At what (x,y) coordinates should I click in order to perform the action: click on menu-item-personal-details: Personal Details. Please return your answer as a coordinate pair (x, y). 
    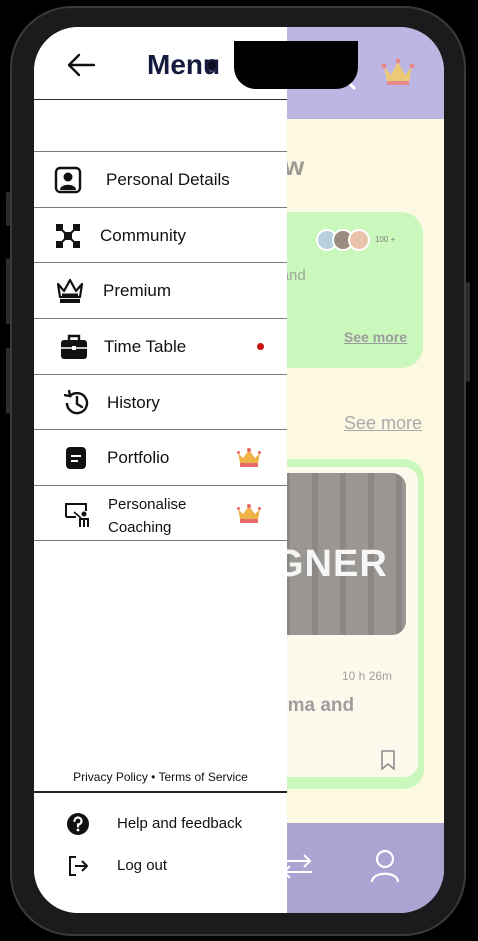
    Looking at the image, I should click on (160, 179).